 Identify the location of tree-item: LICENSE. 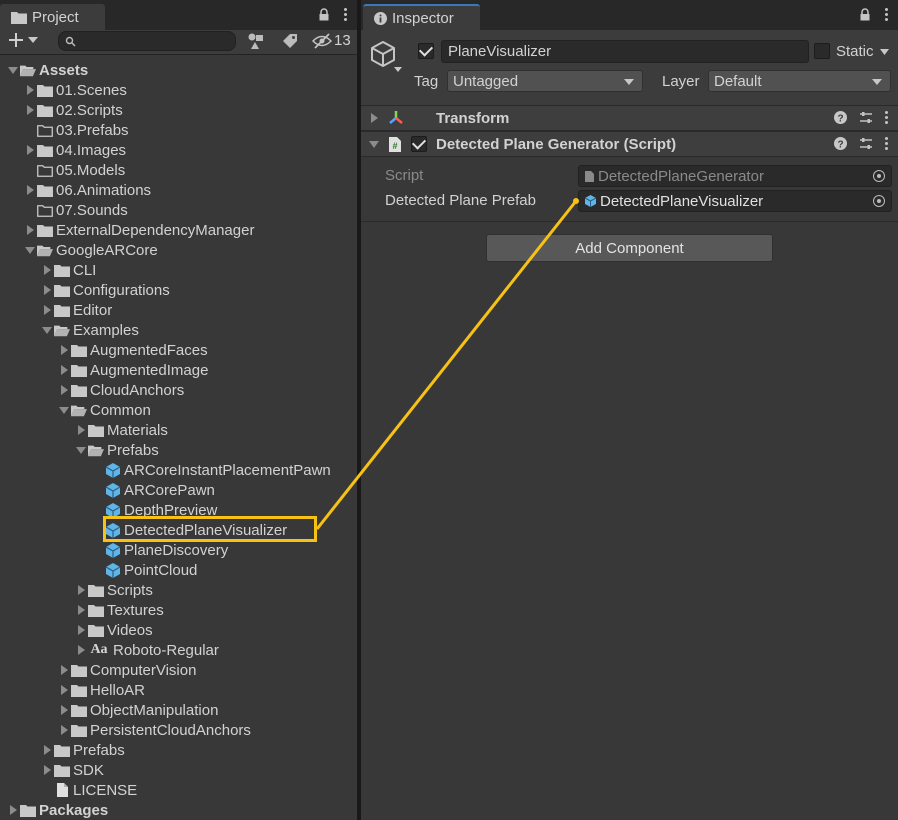
(88, 790).